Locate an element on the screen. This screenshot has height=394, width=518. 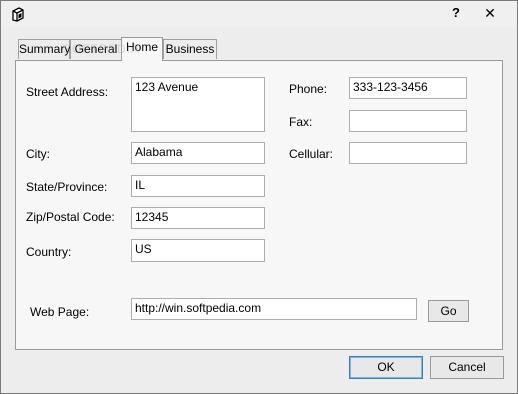
ok-button: OK is located at coordinates (386, 367).